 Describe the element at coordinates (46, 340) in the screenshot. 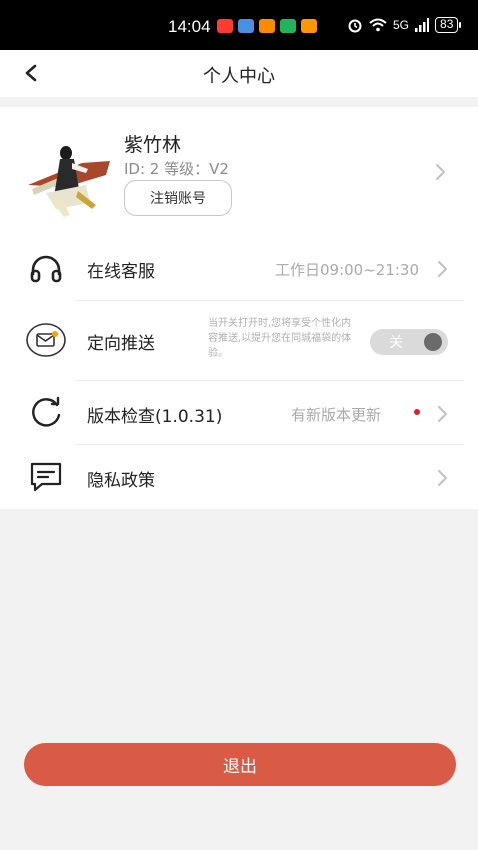

I see `mail-icon` at that location.